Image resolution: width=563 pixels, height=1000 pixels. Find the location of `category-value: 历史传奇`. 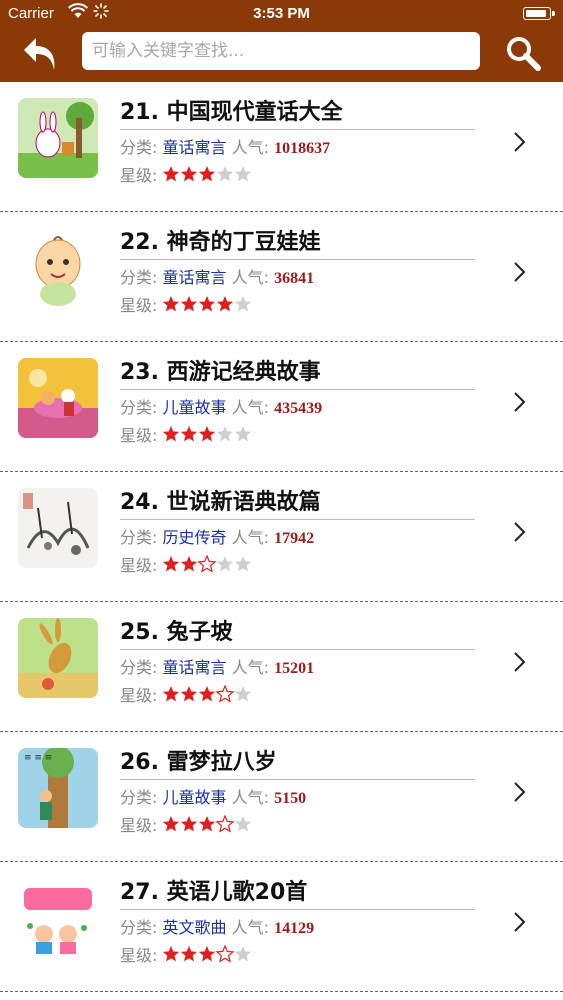

category-value: 历史传奇 is located at coordinates (194, 537).